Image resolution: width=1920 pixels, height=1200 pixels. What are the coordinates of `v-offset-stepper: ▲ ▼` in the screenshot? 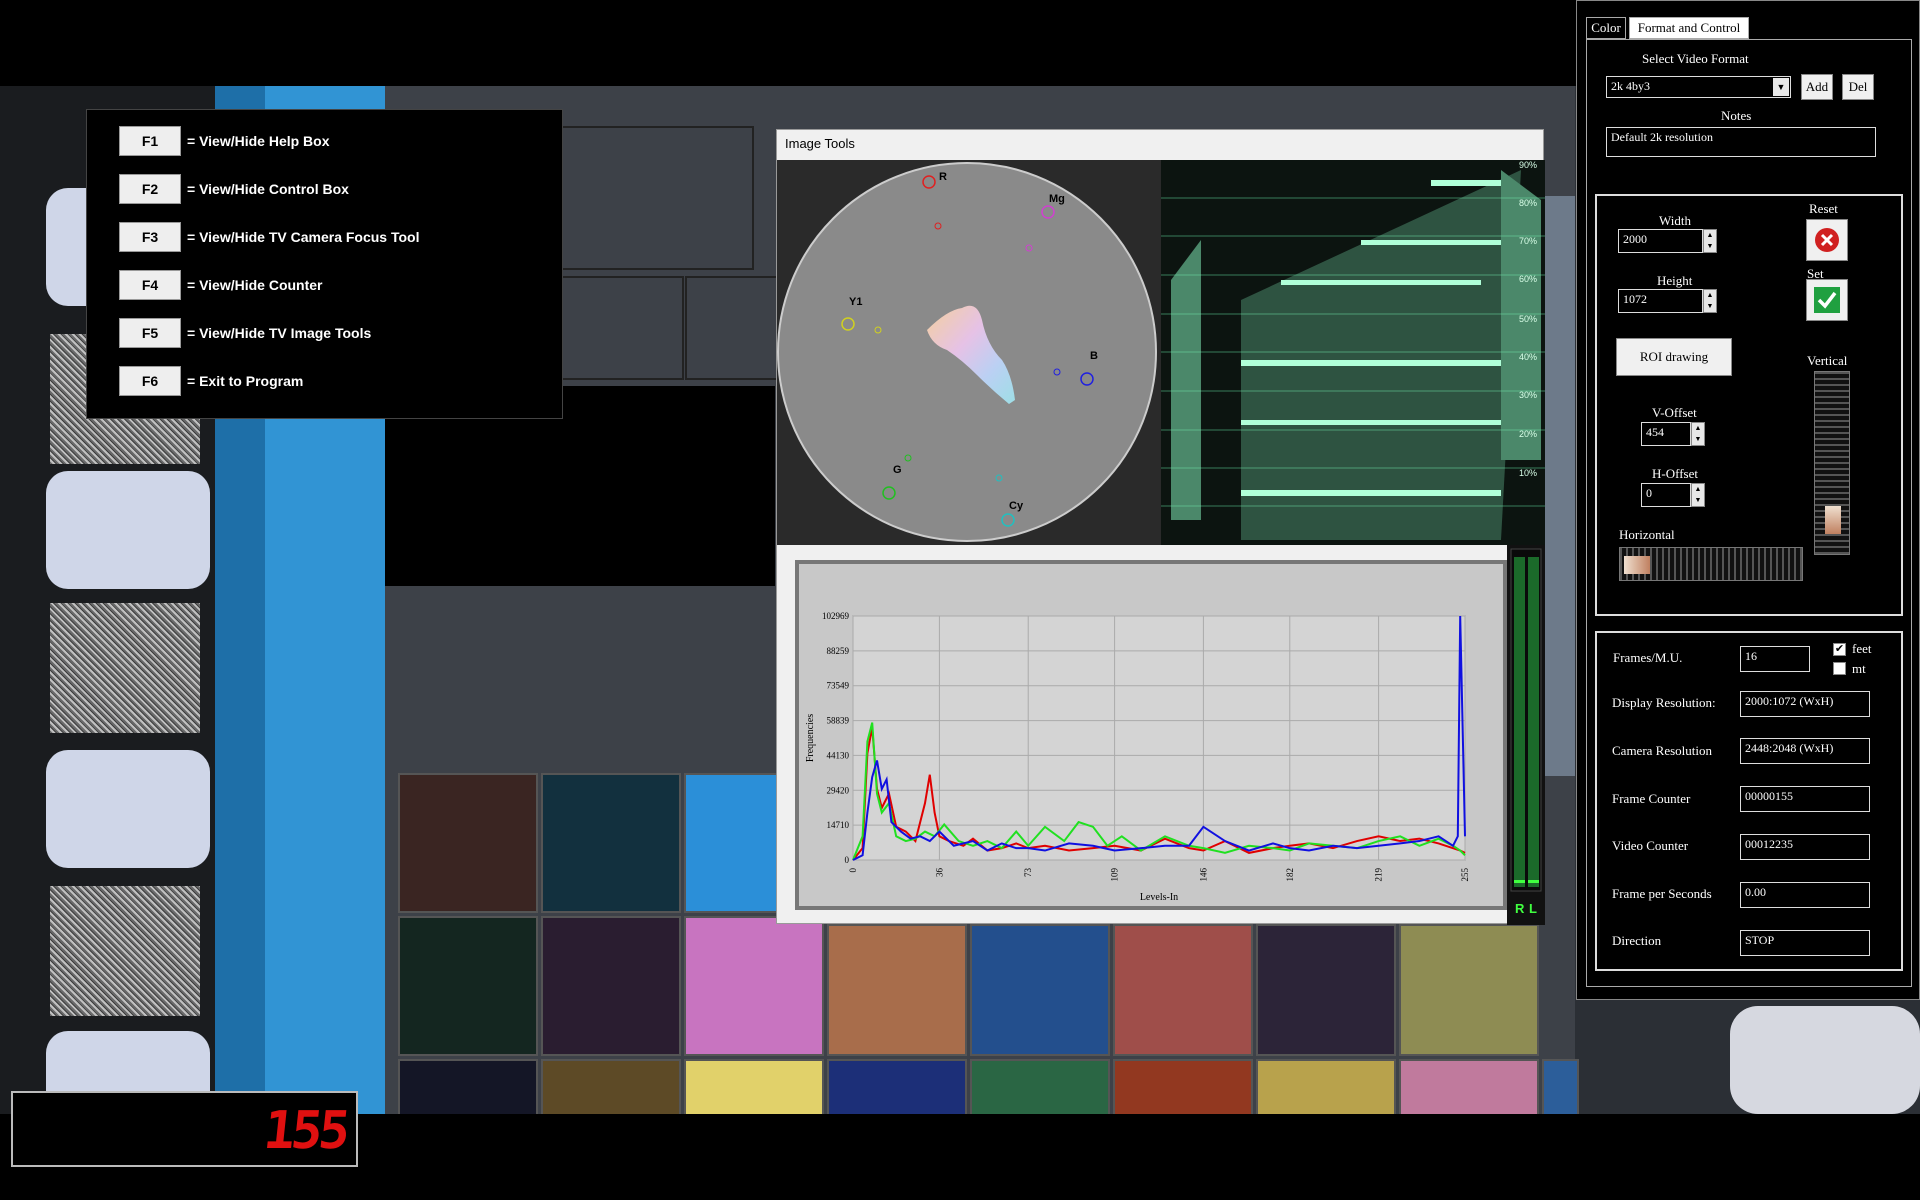 It's located at (1698, 434).